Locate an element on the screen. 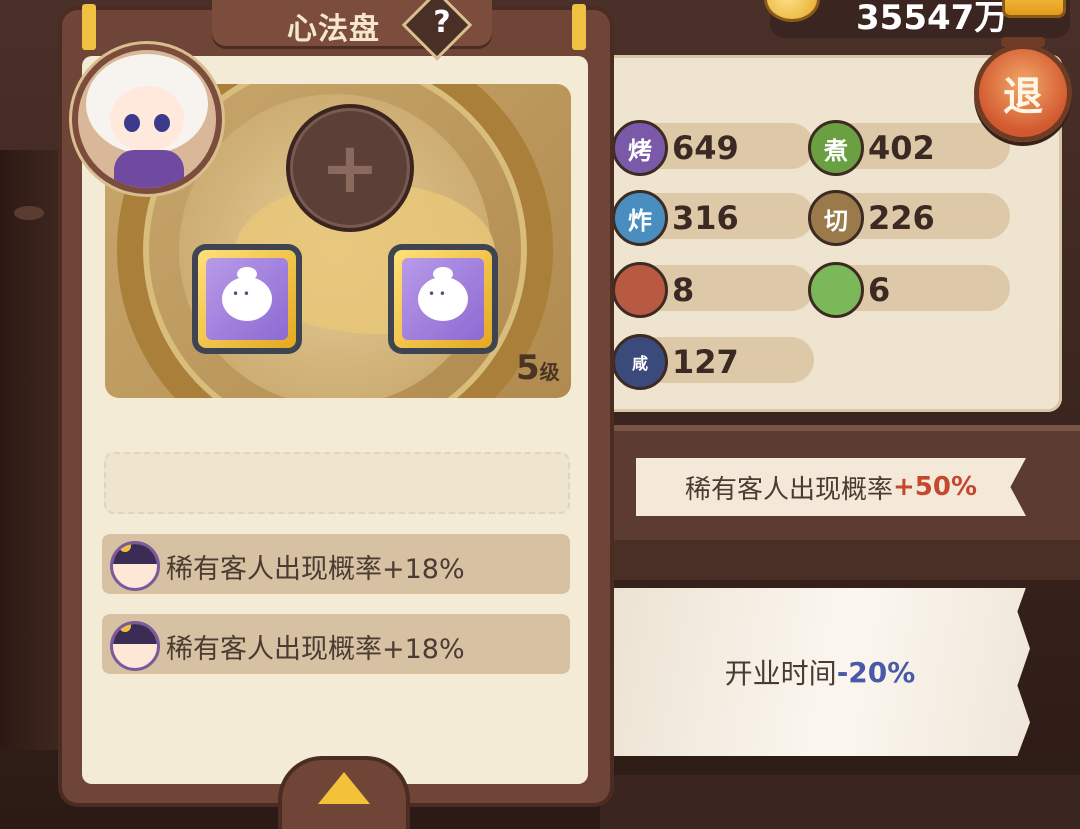  stat-value: 8 is located at coordinates (683, 290).